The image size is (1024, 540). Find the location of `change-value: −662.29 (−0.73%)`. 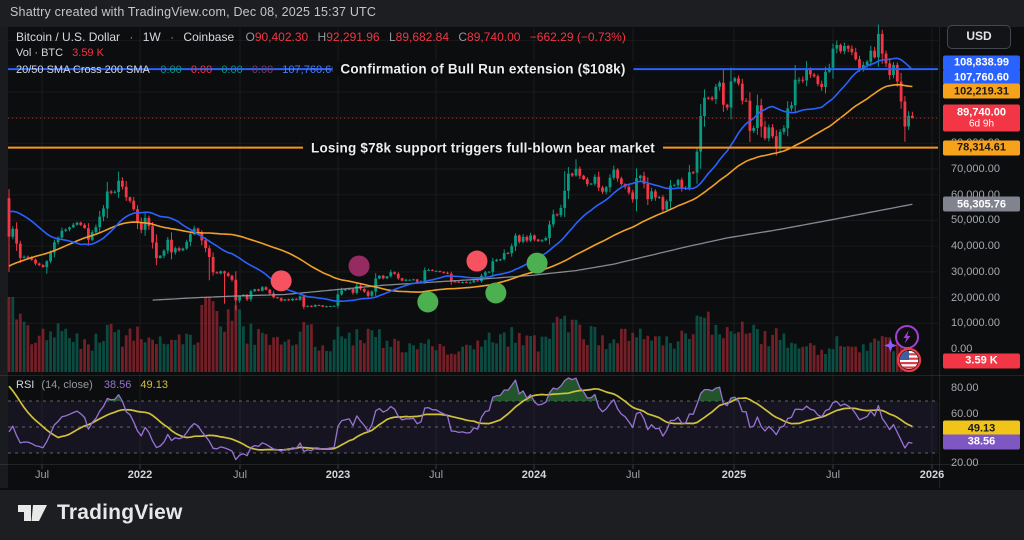

change-value: −662.29 (−0.73%) is located at coordinates (577, 37).